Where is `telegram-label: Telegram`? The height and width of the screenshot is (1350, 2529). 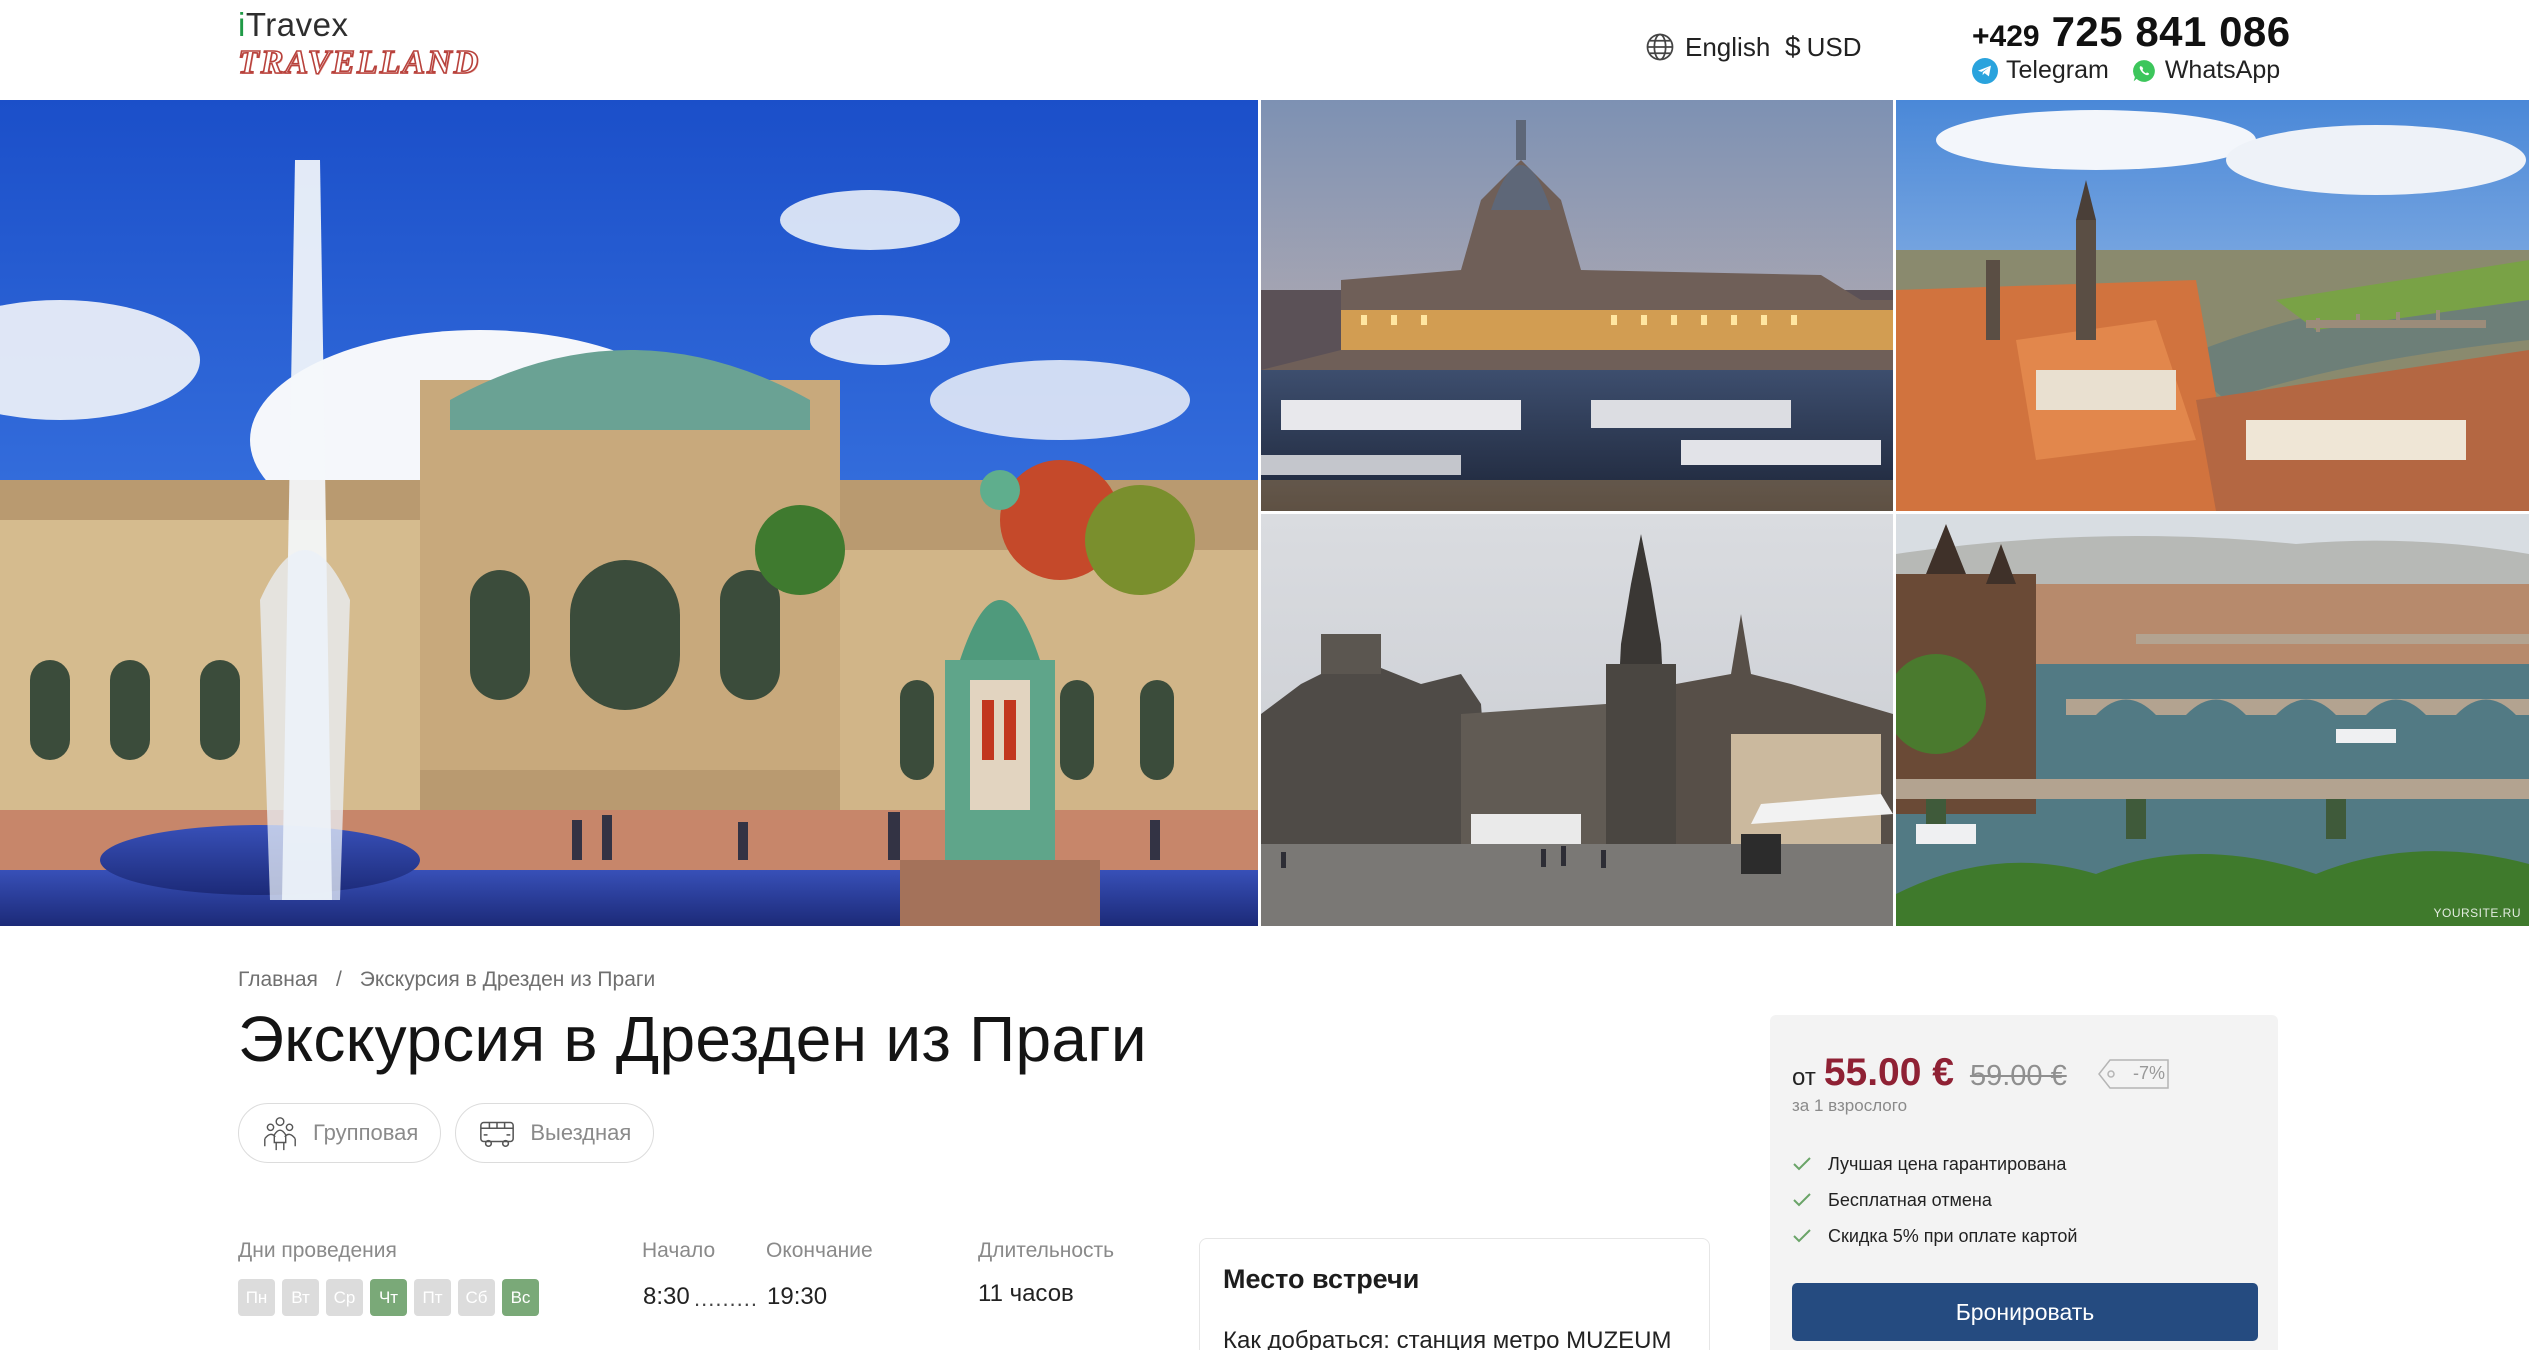
telegram-label: Telegram is located at coordinates (2057, 70).